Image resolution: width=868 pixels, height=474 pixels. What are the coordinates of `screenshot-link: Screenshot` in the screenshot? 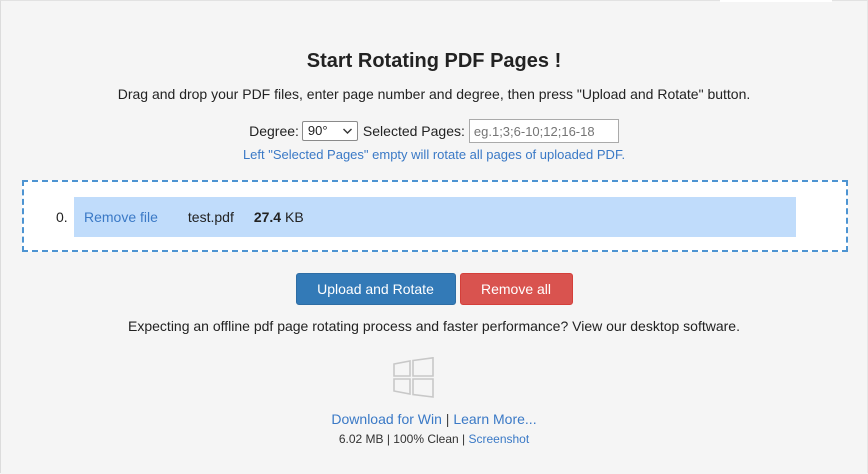 It's located at (498, 439).